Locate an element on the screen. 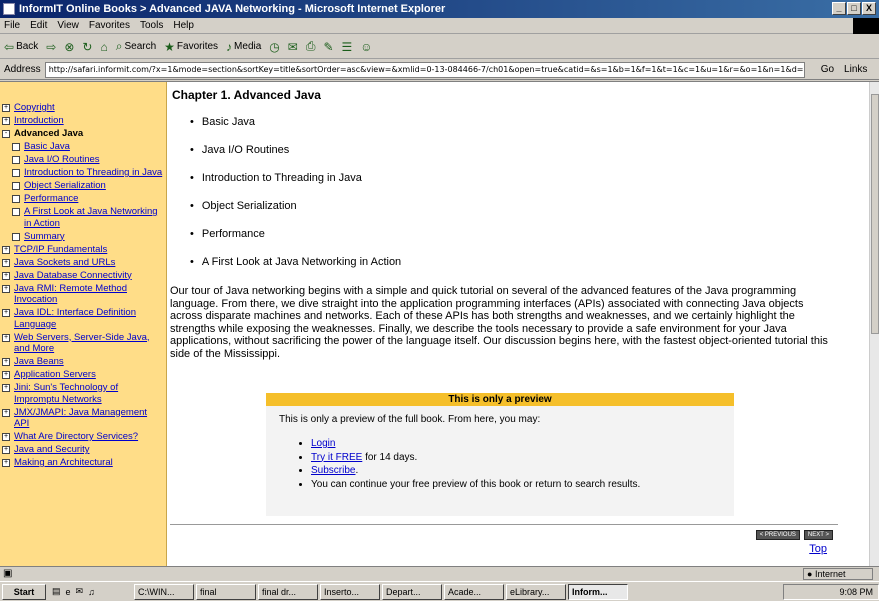  subscribe-link: Subscribe is located at coordinates (333, 470).